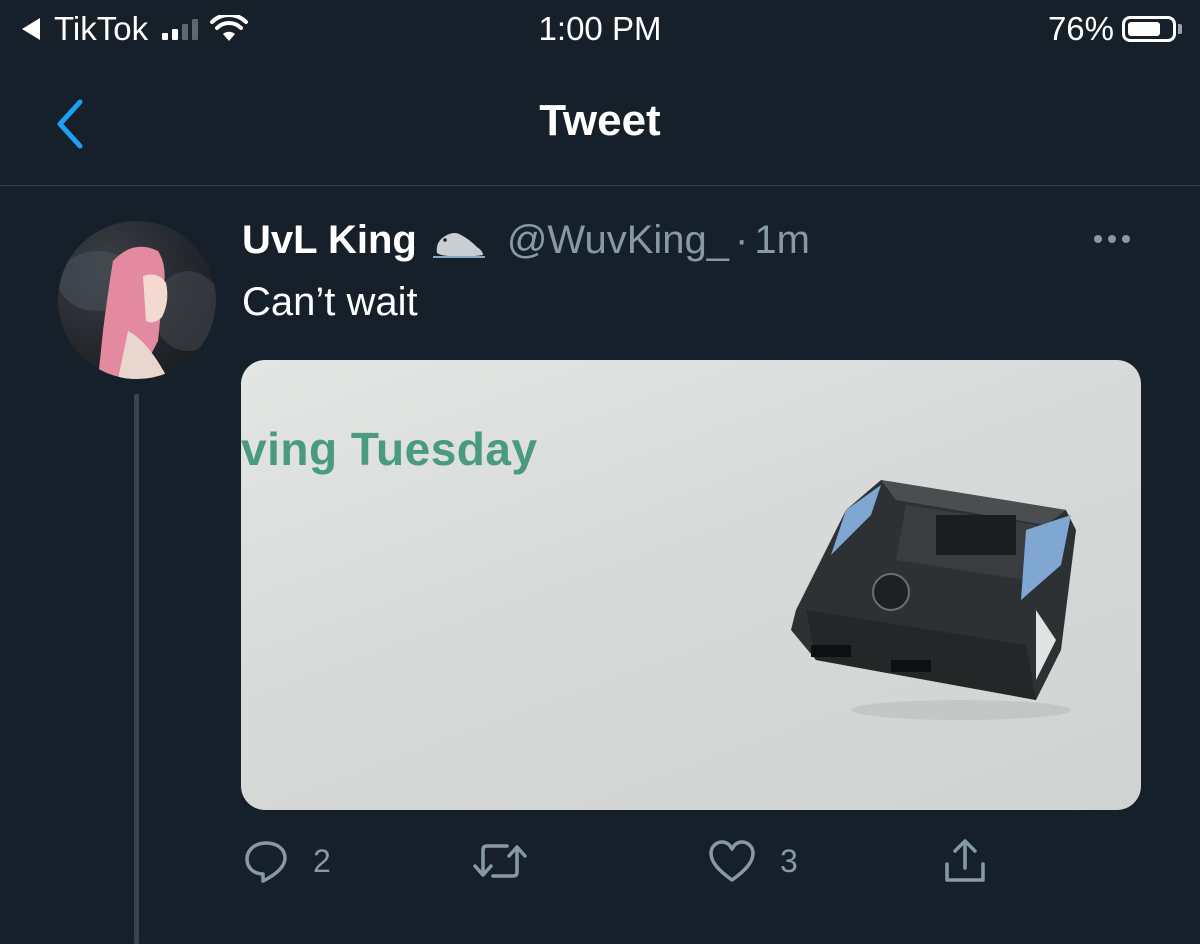 Image resolution: width=1200 pixels, height=944 pixels. I want to click on tweet-text: Can’t wait, so click(330, 302).